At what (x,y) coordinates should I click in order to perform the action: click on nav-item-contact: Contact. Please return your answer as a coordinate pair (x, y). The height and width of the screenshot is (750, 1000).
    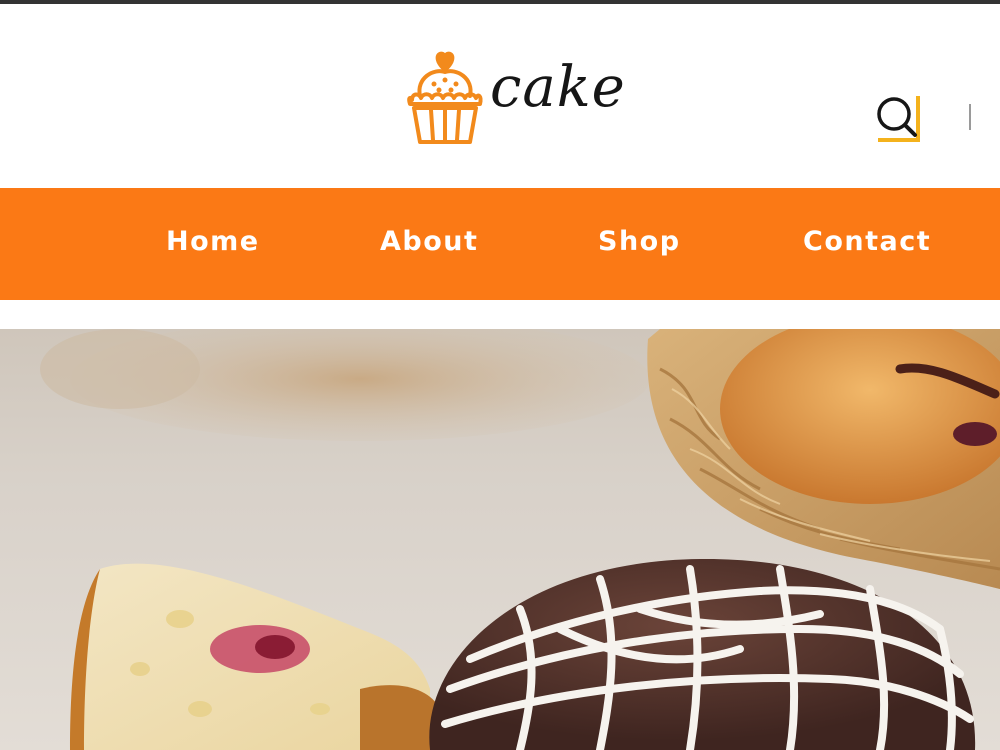
    Looking at the image, I should click on (867, 241).